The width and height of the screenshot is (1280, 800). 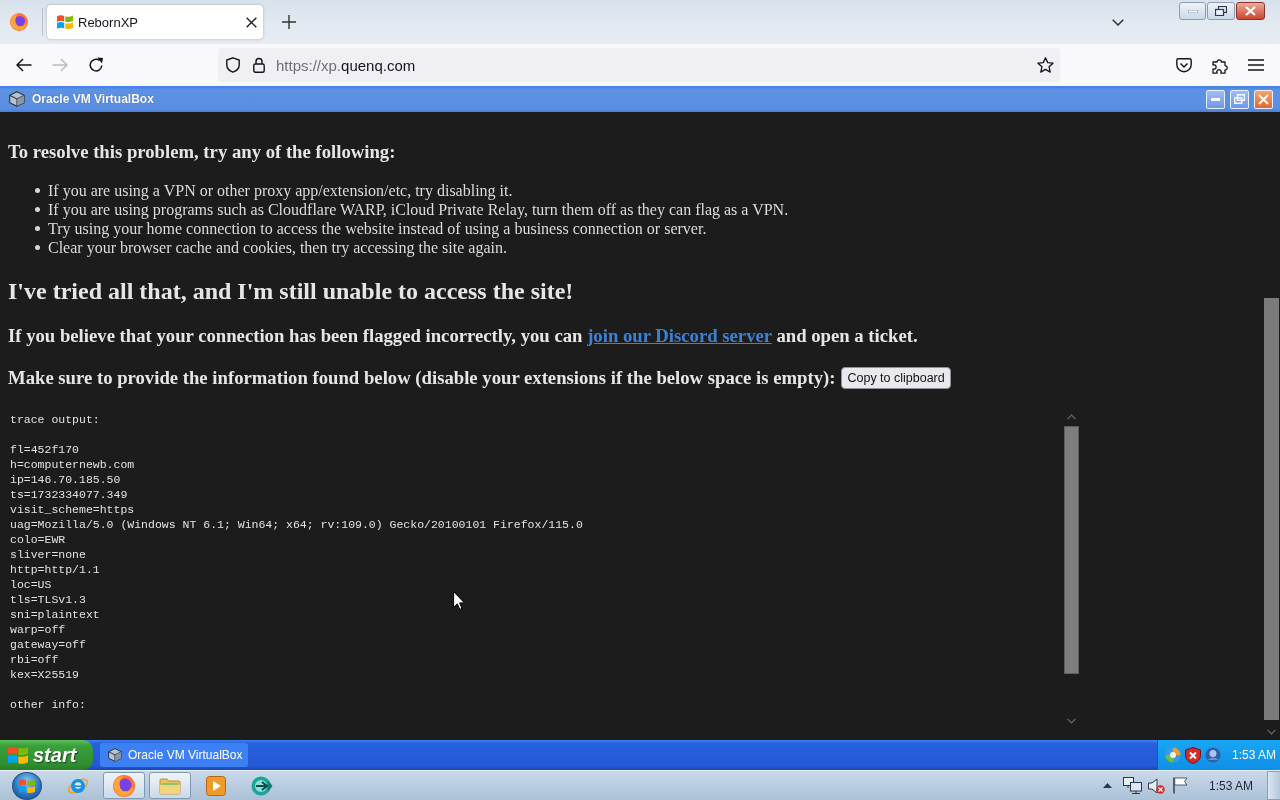 I want to click on help-heading: I've tried all that, and I'm still unable to access the site!, so click(x=291, y=291).